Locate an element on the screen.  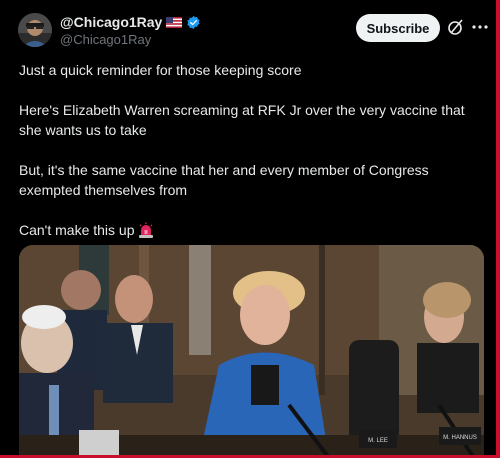
author-name-text: @Chicago1Ray is located at coordinates (111, 22).